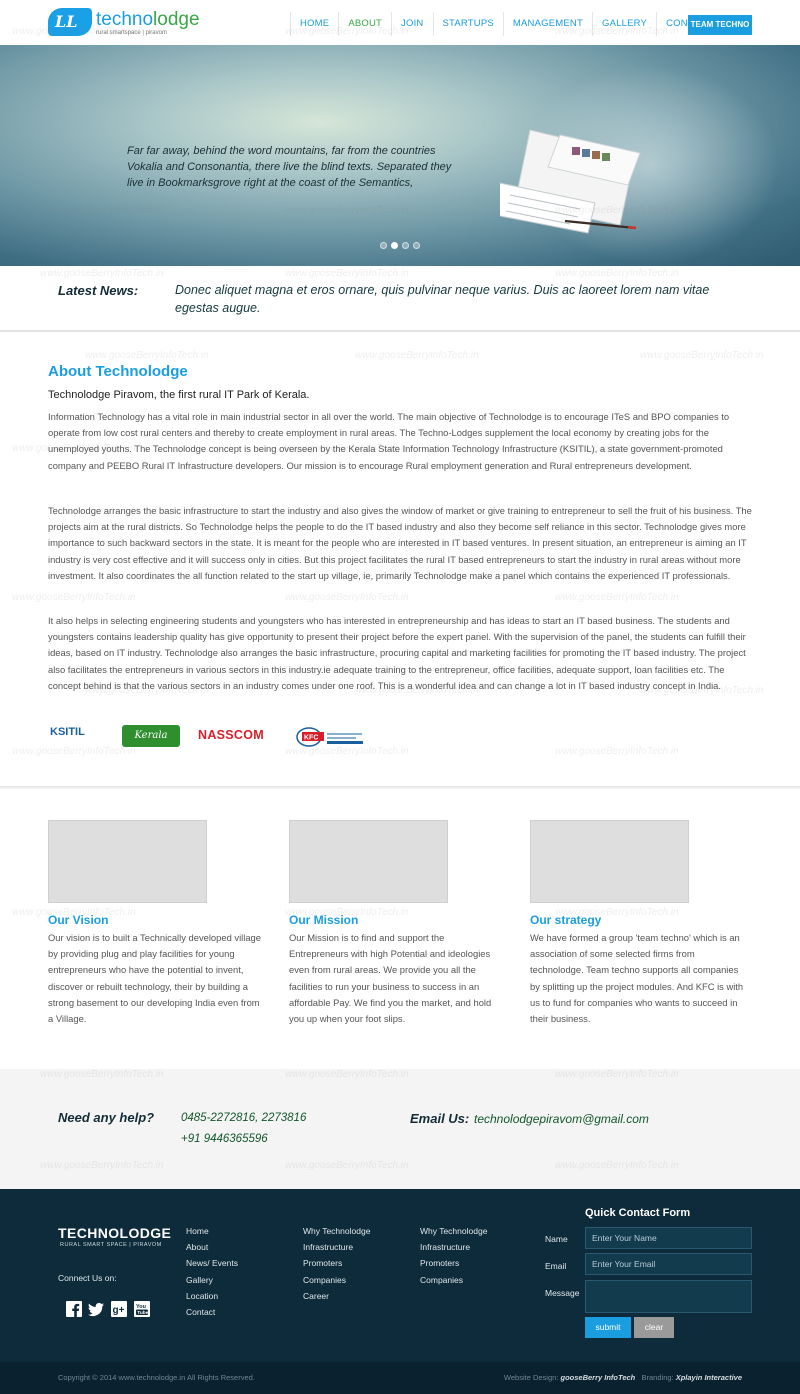 The image size is (800, 1394). I want to click on phone-number-2: +91 9446365596, so click(224, 1139).